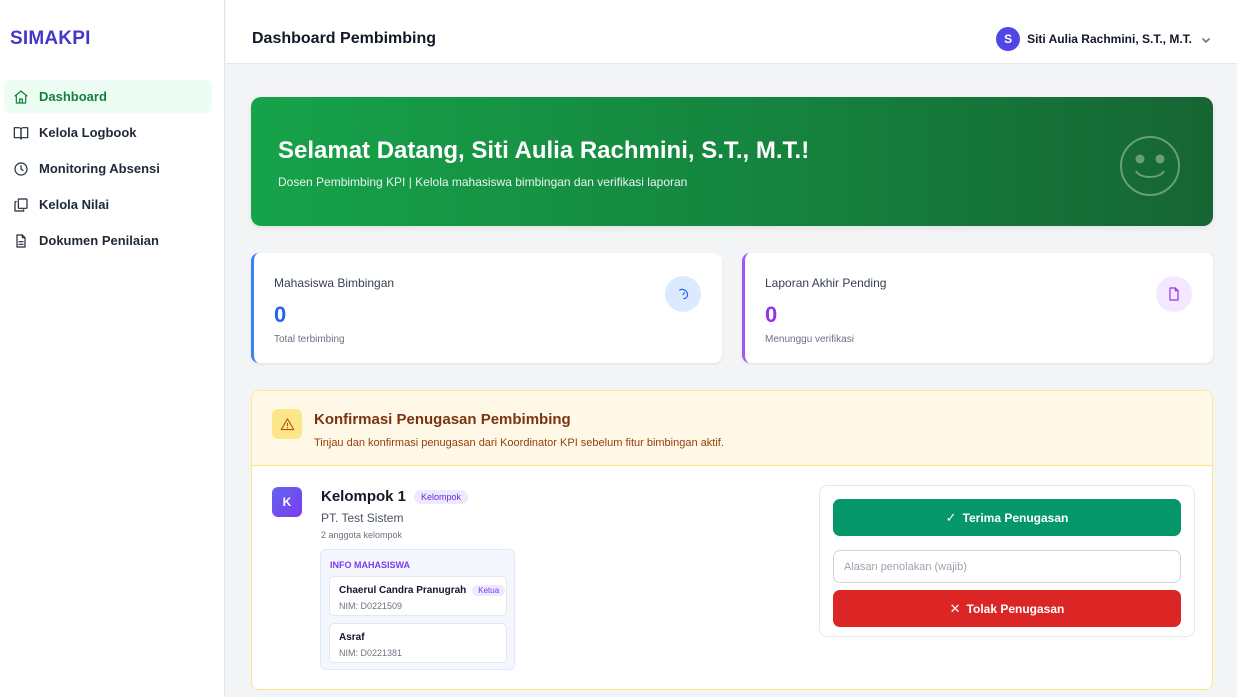 Image resolution: width=1237 pixels, height=697 pixels. I want to click on stat-card-mahasiswa-bimbingan: Mahasiswa Bimbingan 0 Total terbimbing, so click(486, 308).